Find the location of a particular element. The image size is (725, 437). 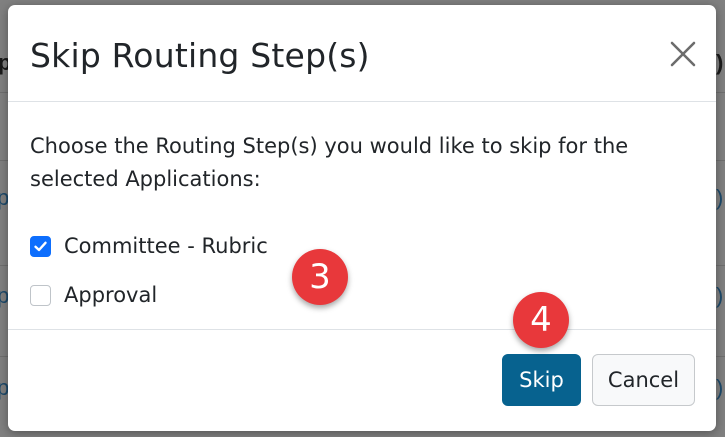

checkmark-icon is located at coordinates (40, 246).